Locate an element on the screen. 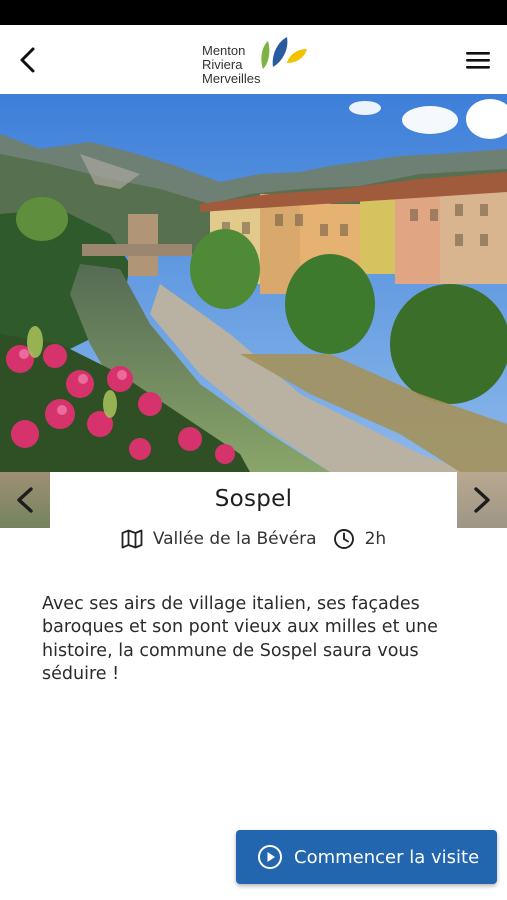 This screenshot has height=900, width=507. logo-line-2: Riviera is located at coordinates (222, 64).